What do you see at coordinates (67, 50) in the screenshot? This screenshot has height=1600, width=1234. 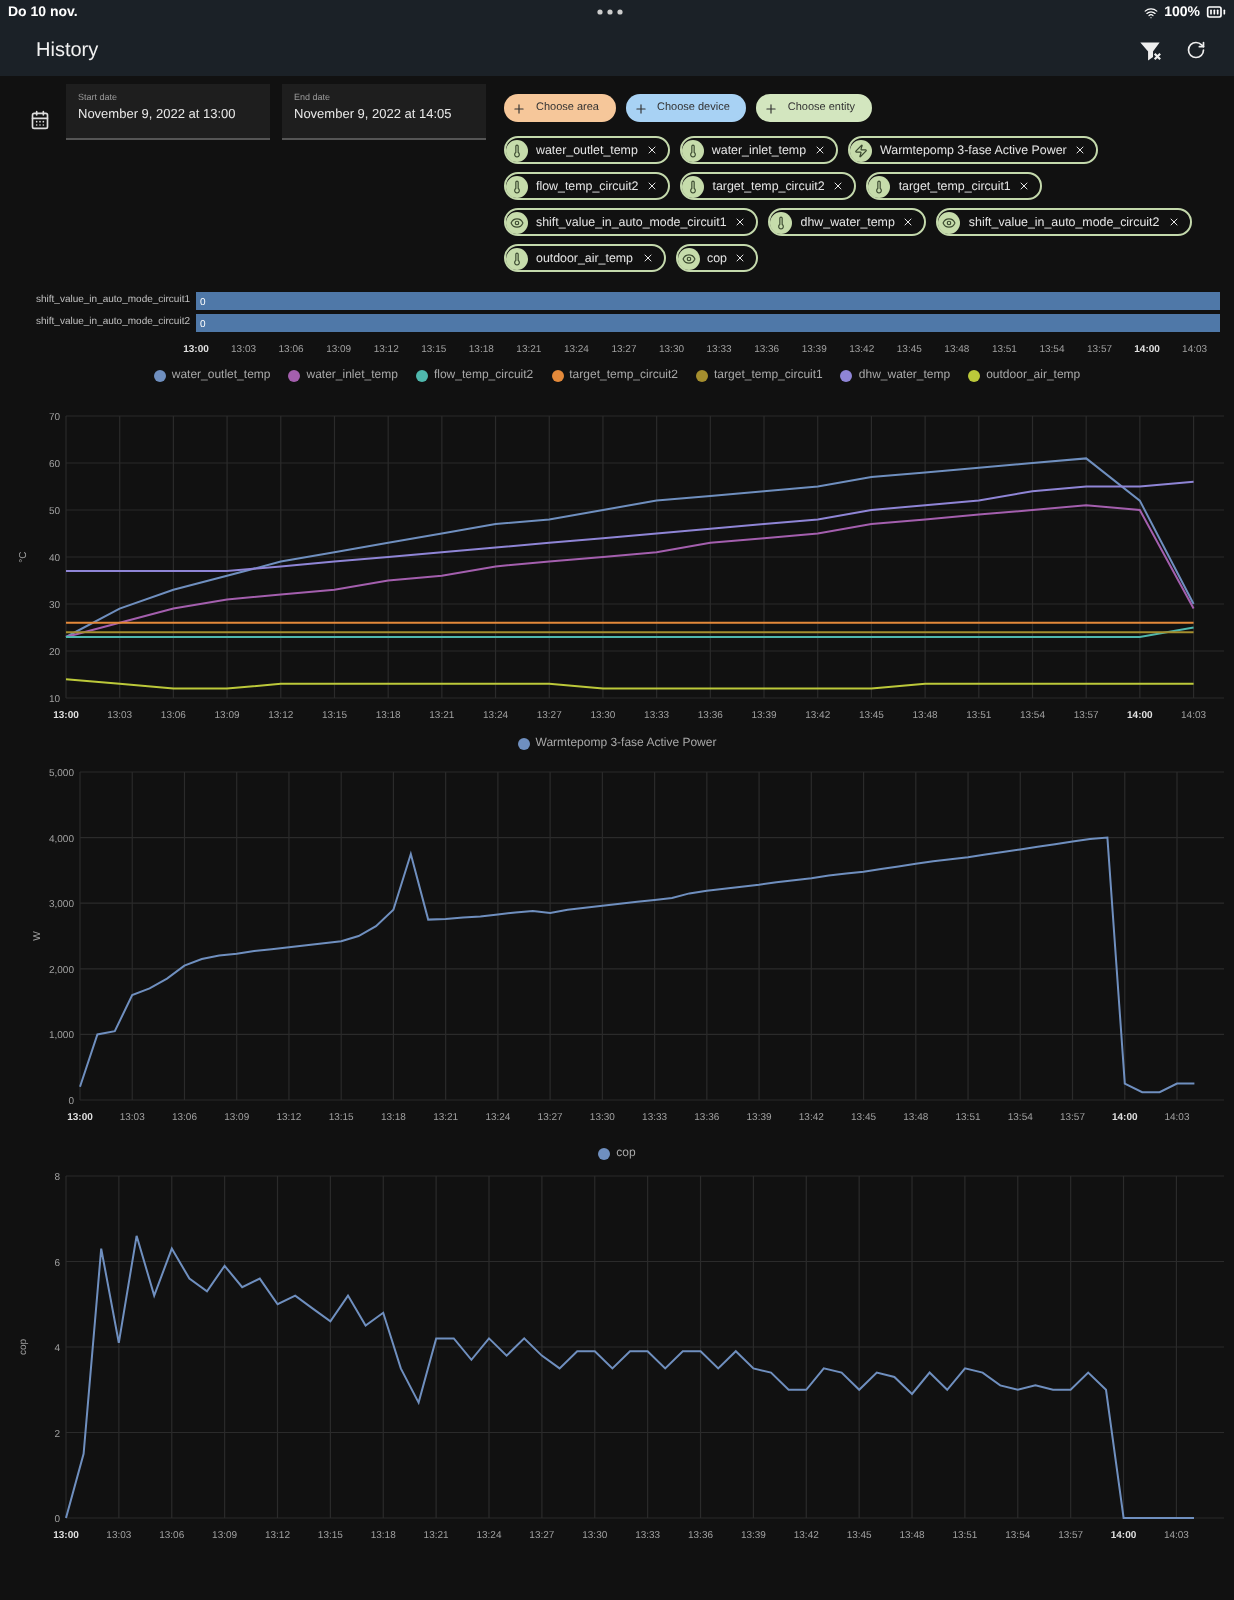 I see `page-title: History` at bounding box center [67, 50].